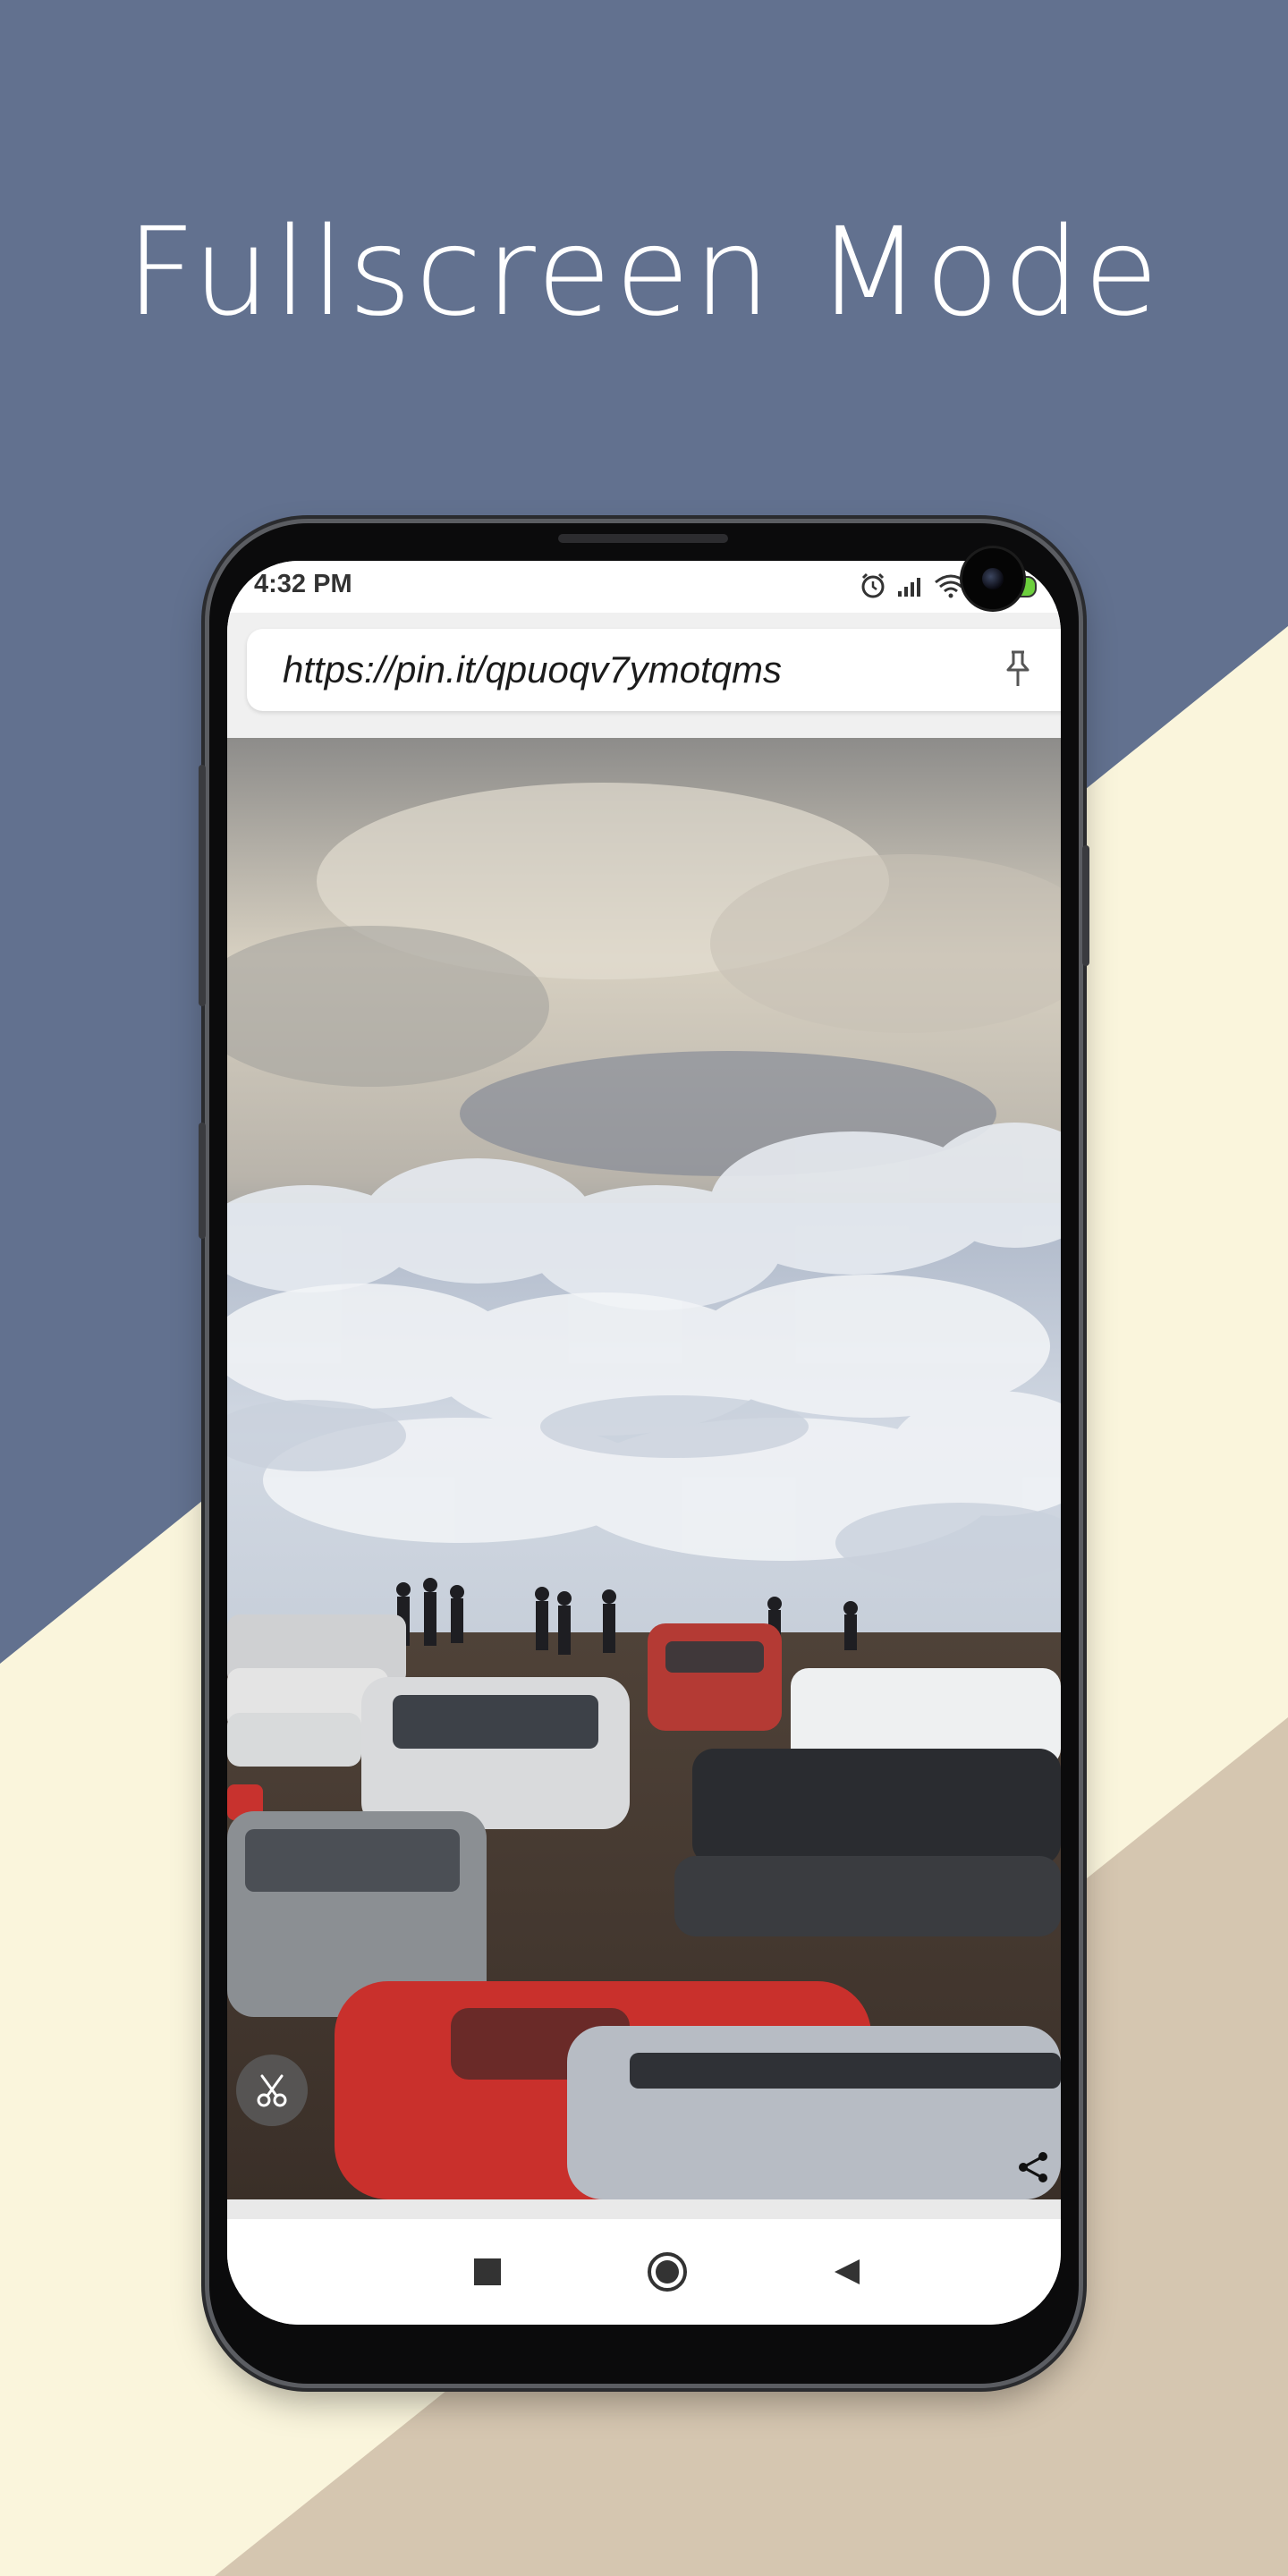 The height and width of the screenshot is (2576, 1288). I want to click on recents-button, so click(487, 2272).